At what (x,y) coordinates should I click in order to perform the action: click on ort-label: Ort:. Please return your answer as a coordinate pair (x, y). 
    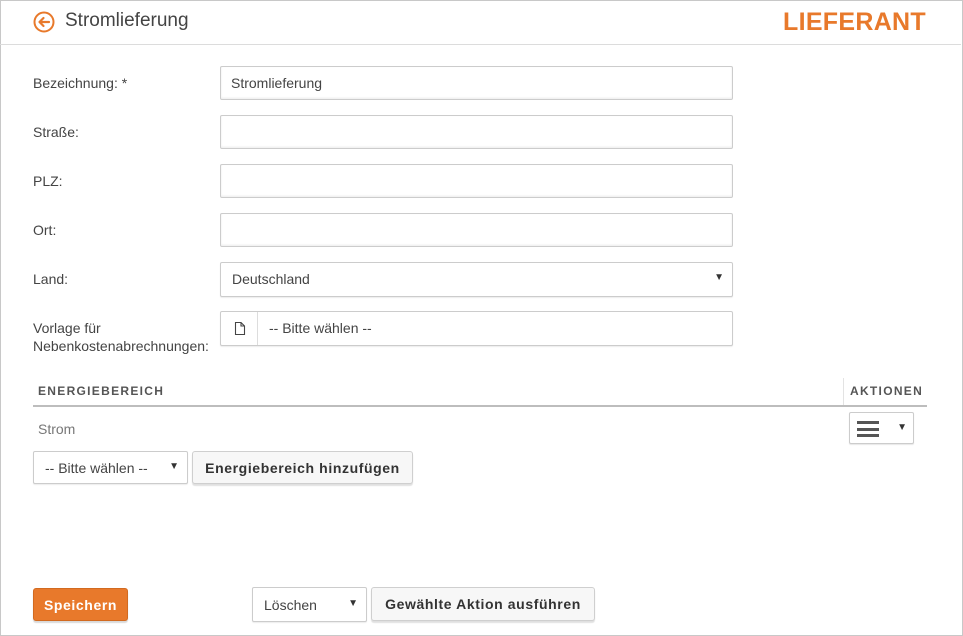
    Looking at the image, I should click on (45, 230).